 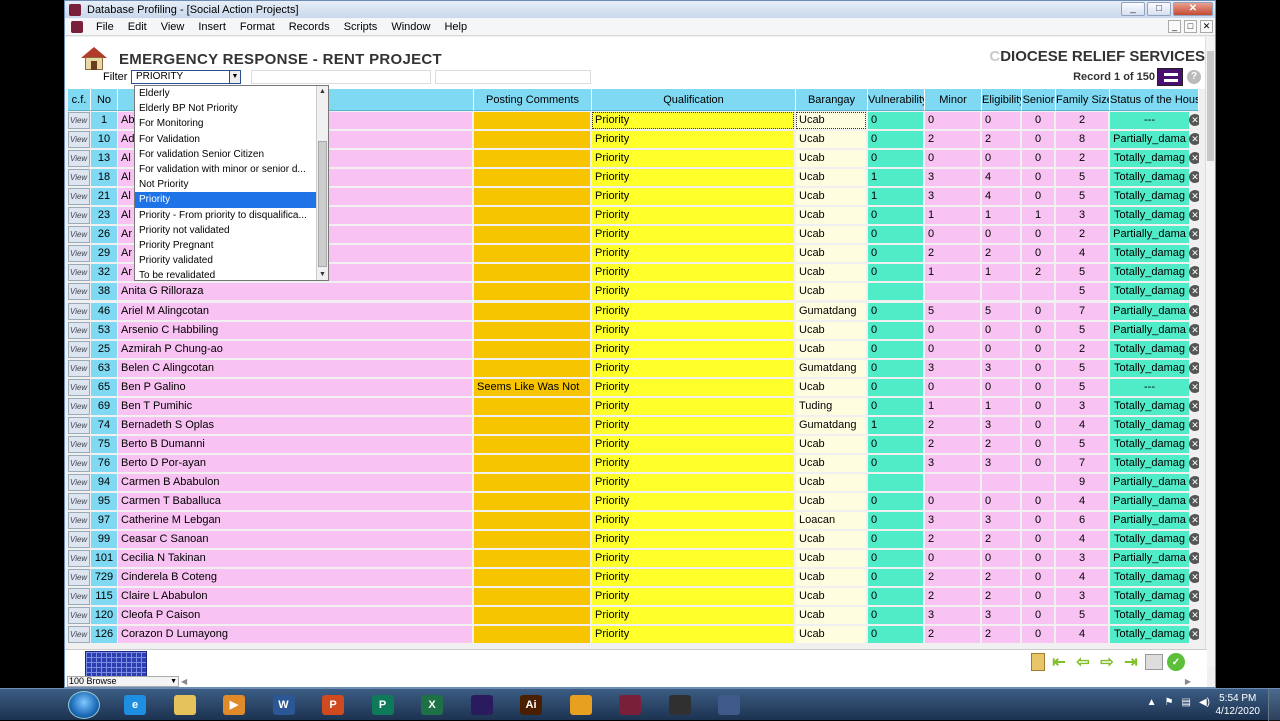 What do you see at coordinates (1210, 106) in the screenshot?
I see `scrollbar-thumb` at bounding box center [1210, 106].